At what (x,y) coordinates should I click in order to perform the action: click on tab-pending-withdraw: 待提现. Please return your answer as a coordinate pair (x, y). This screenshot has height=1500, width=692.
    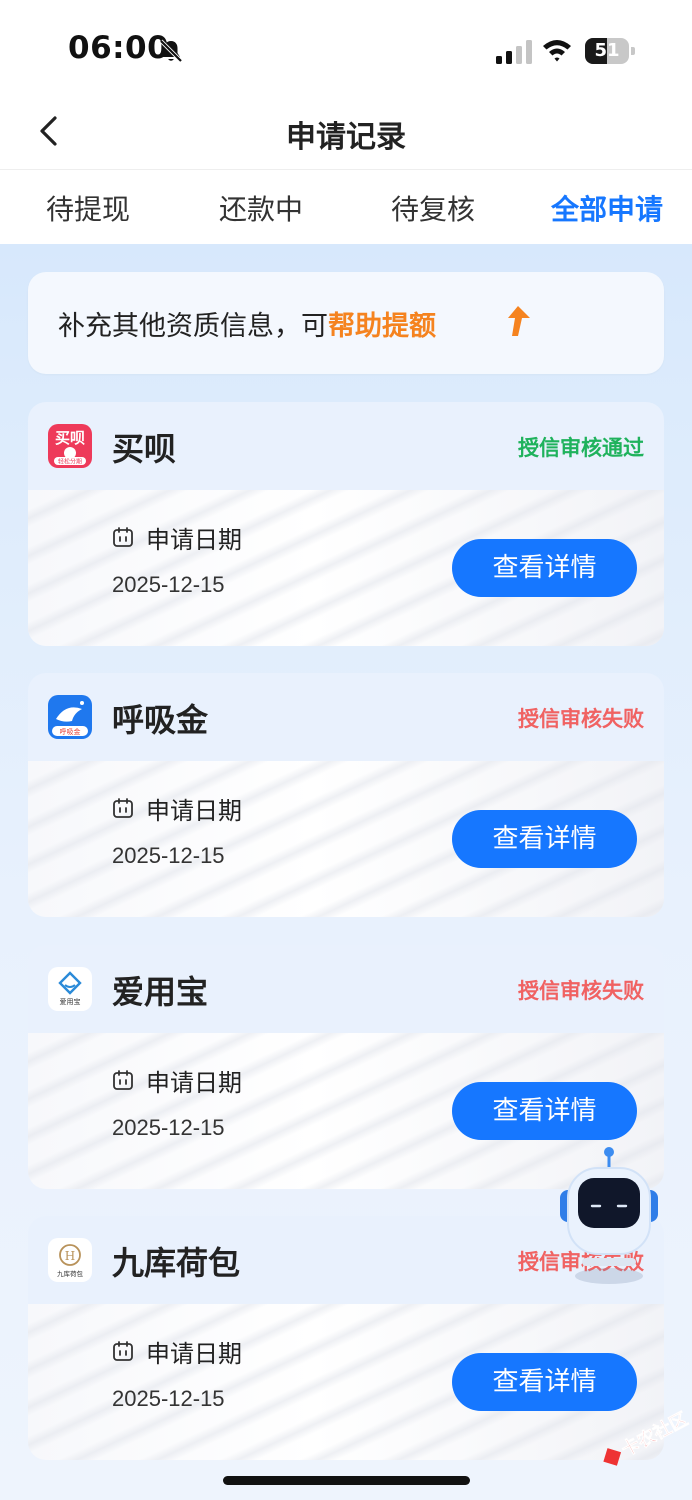
    Looking at the image, I should click on (88, 208).